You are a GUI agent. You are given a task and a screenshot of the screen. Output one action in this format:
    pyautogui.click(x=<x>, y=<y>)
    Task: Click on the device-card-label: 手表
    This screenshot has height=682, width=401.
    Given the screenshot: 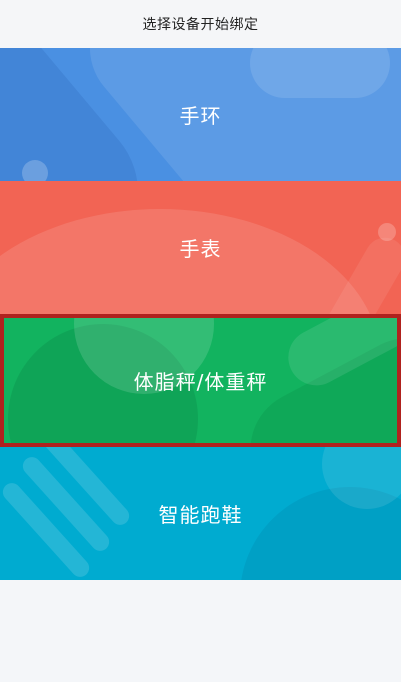 What is the action you would take?
    pyautogui.click(x=200, y=249)
    